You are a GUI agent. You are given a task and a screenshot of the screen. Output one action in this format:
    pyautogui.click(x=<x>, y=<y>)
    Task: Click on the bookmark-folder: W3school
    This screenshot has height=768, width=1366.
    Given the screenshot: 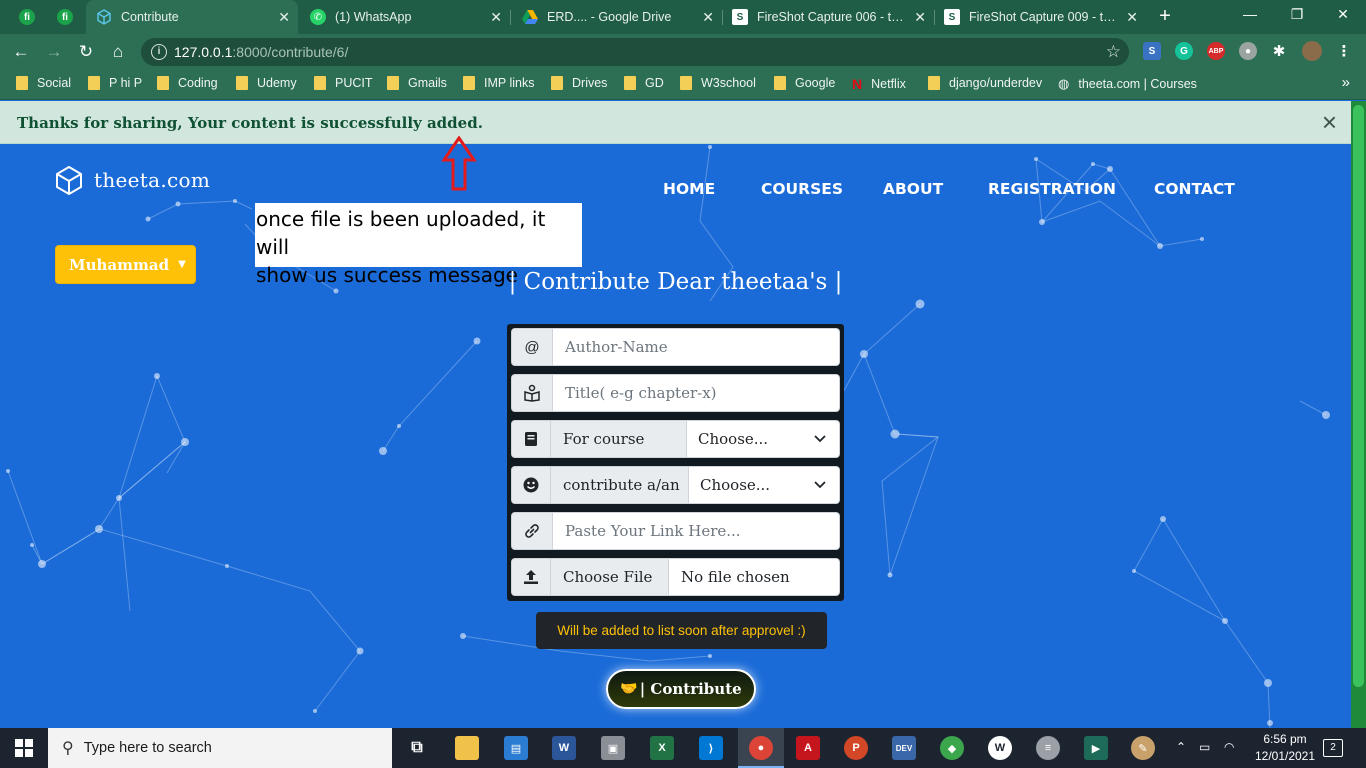 What is the action you would take?
    pyautogui.click(x=718, y=83)
    